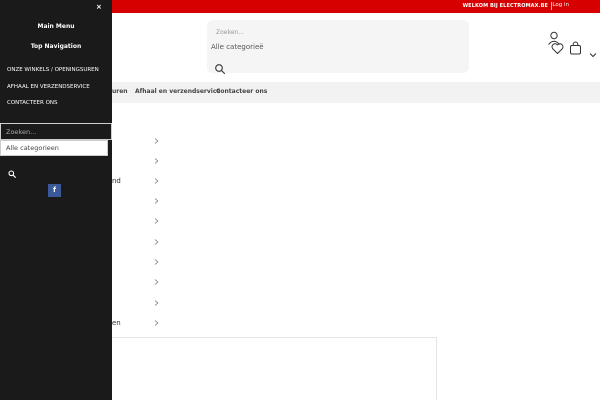 Image resolution: width=600 pixels, height=400 pixels. Describe the element at coordinates (48, 87) in the screenshot. I see `drawer-item-afhaal: AFHAAL EN VERZENDSERVICE` at that location.